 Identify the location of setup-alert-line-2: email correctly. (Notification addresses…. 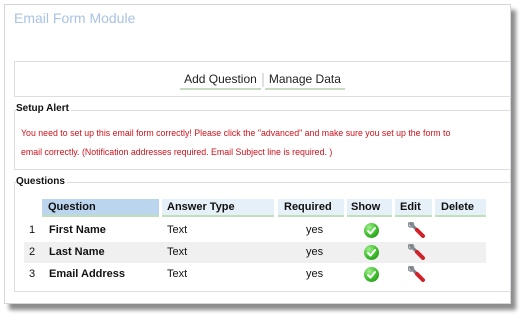
(177, 152).